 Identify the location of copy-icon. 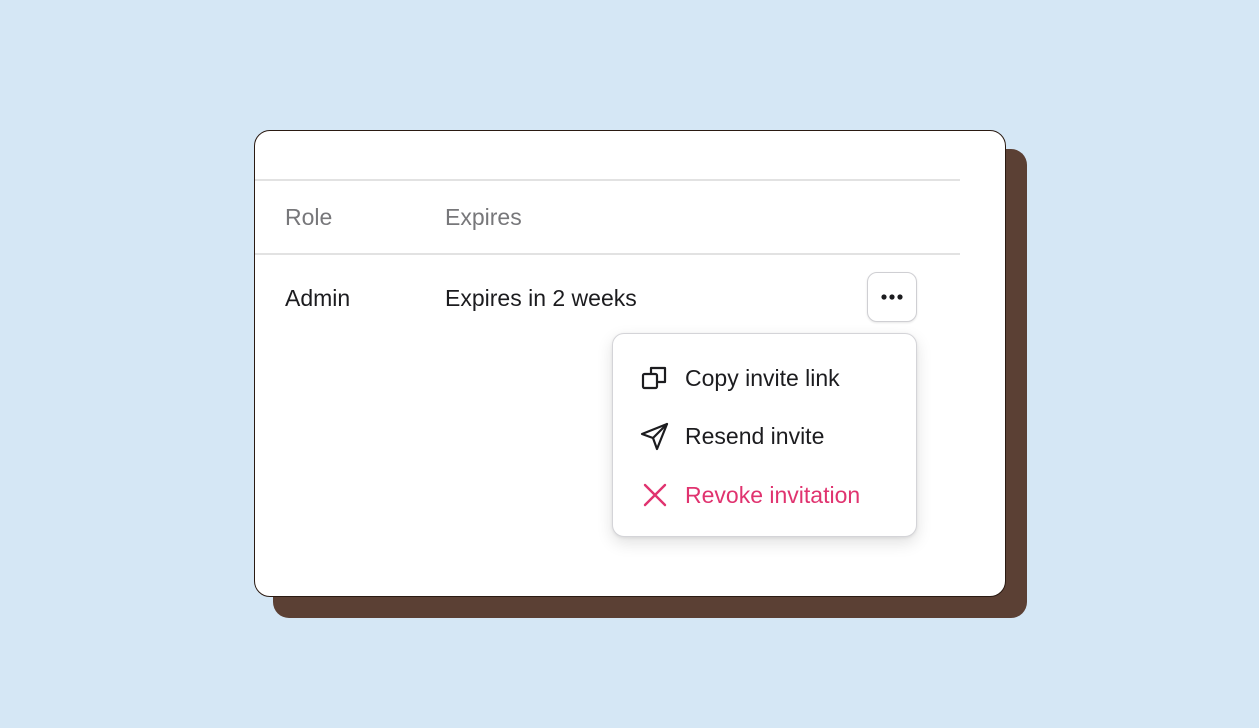
(655, 378).